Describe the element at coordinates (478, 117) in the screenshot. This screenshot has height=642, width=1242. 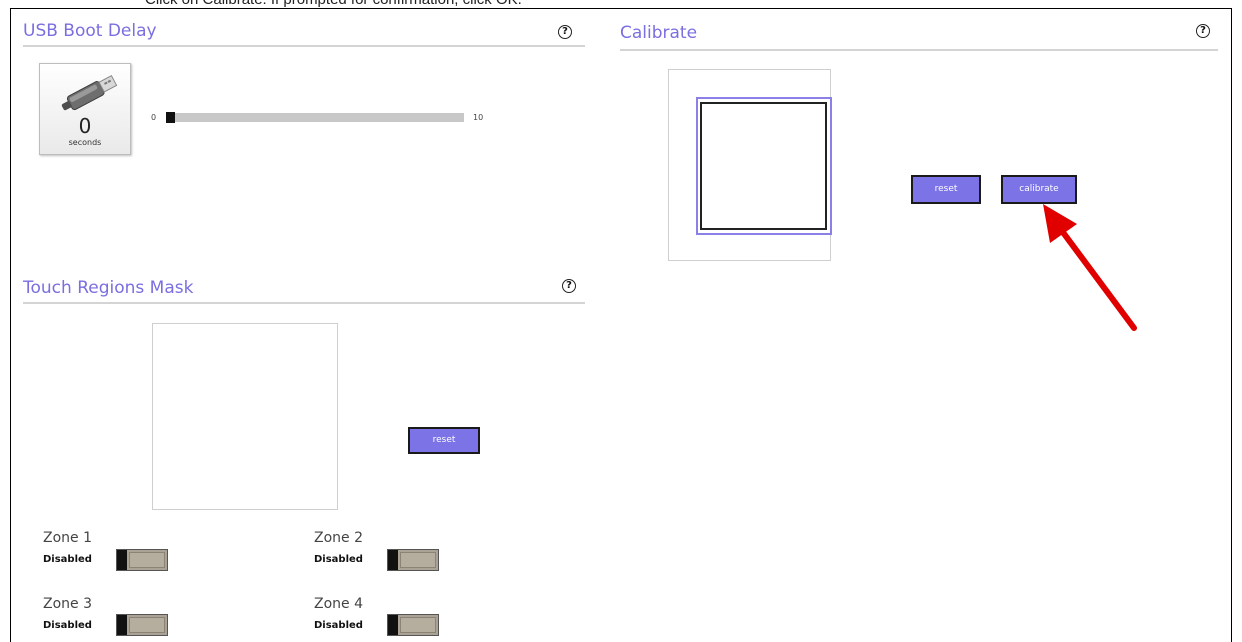
I see `slider-max-label: 10` at that location.